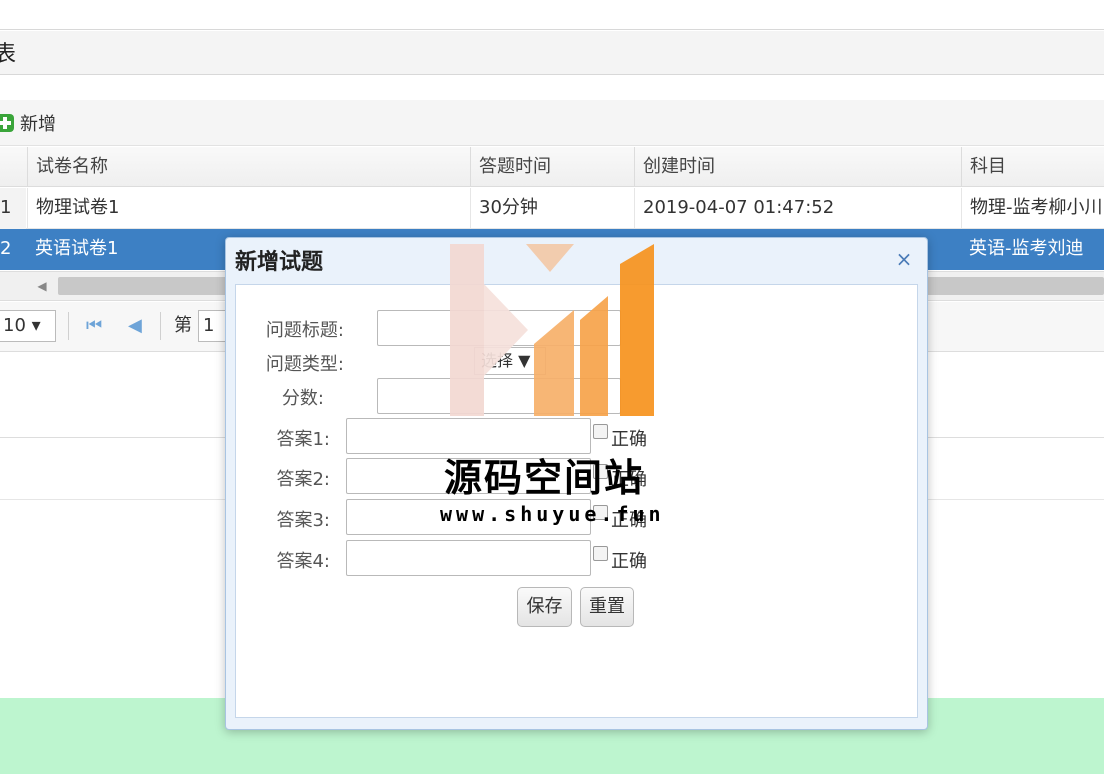 The image size is (1104, 774). I want to click on cell-time: 30分钟, so click(552, 208).